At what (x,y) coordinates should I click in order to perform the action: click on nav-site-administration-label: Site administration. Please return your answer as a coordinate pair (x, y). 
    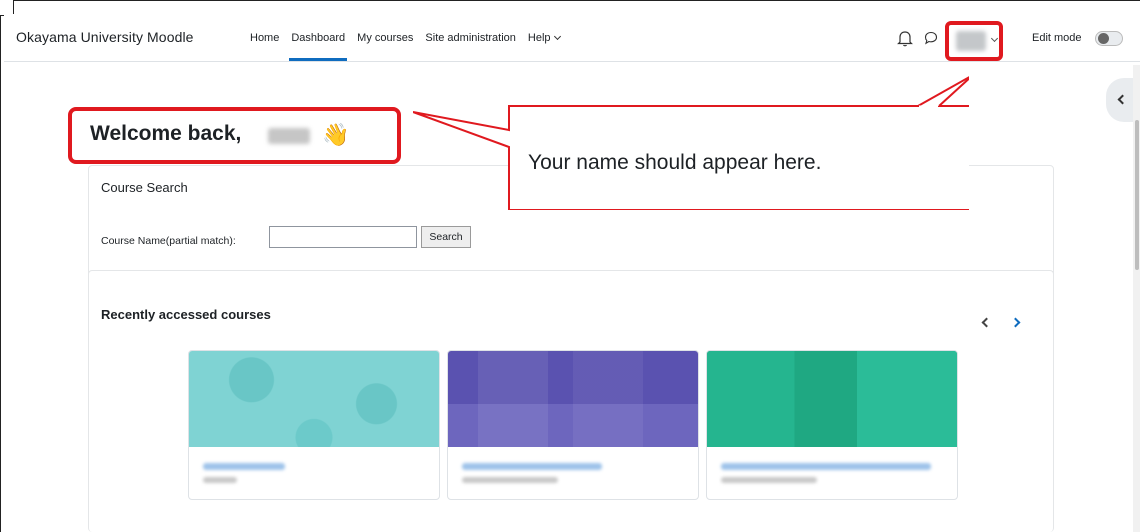
    Looking at the image, I should click on (470, 38).